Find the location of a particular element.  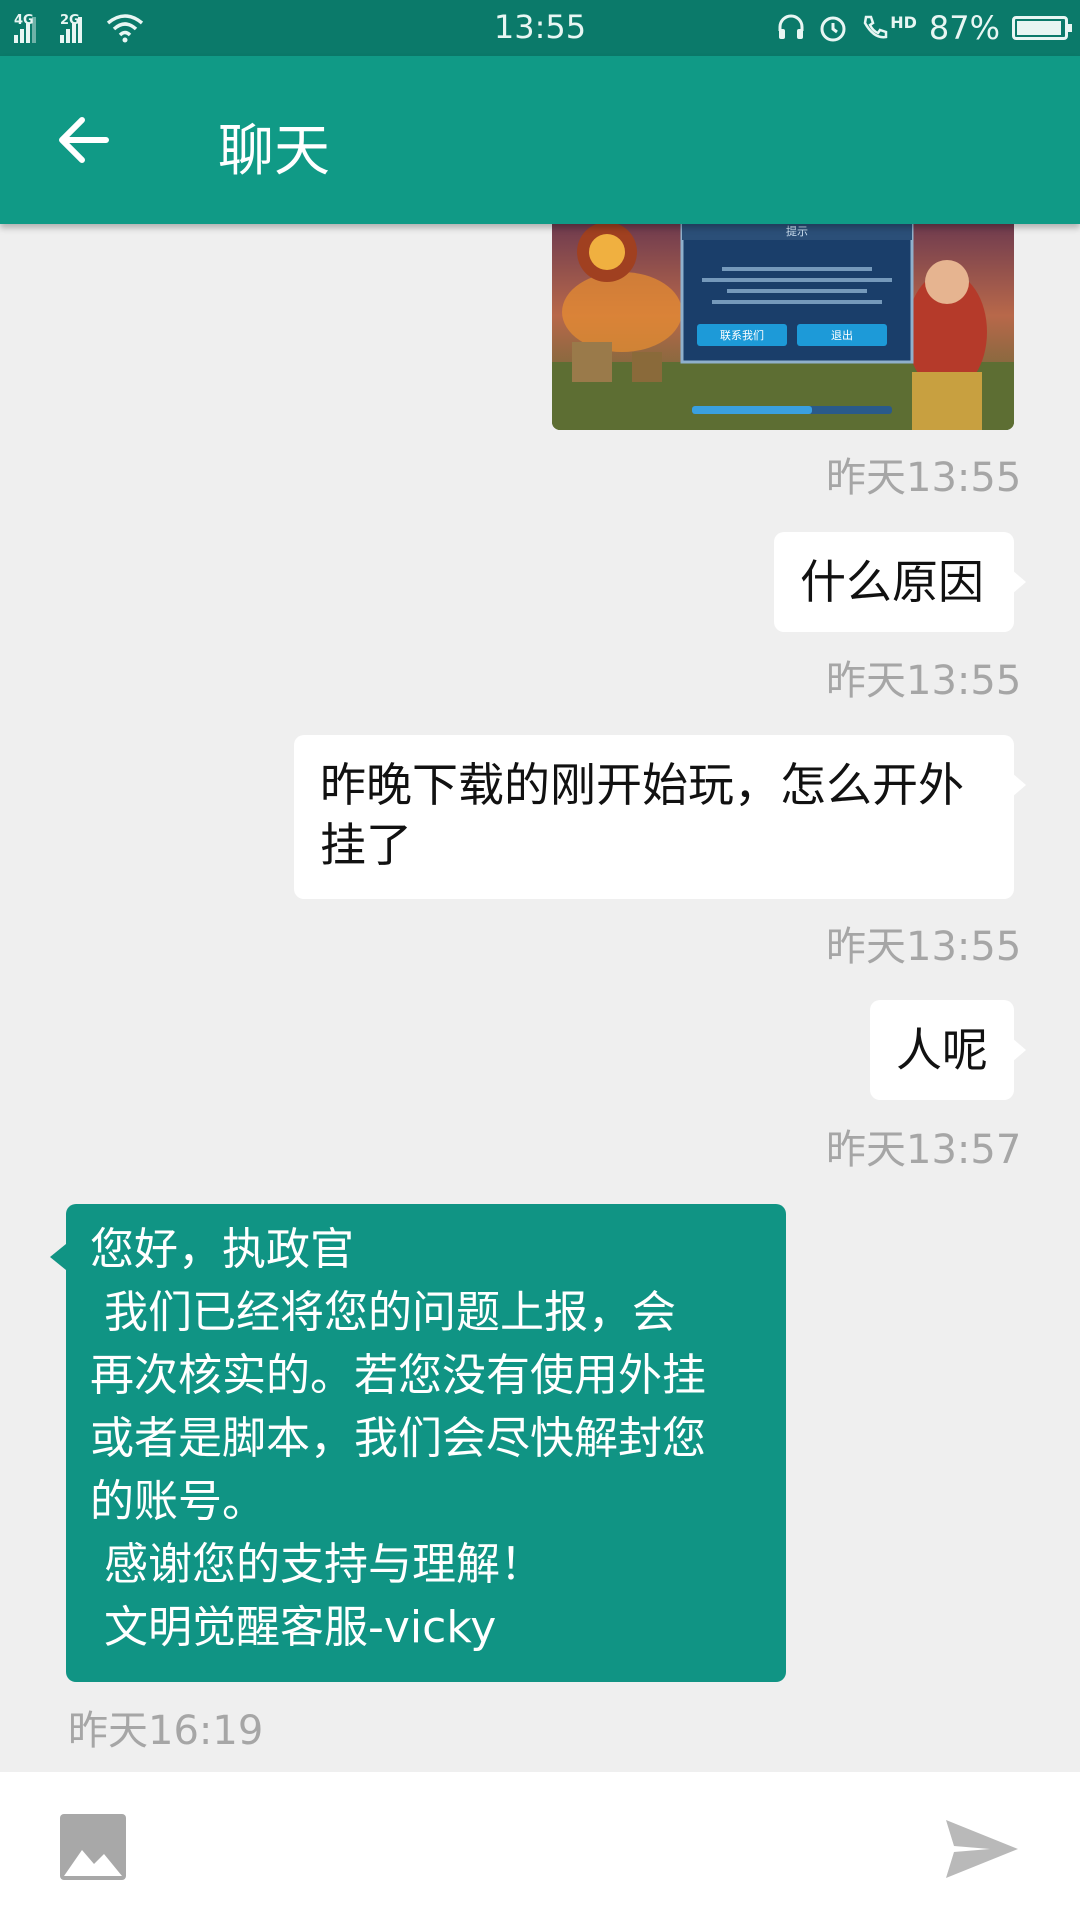

message-text-line: 我们已经将您的问题上报，会 is located at coordinates (383, 1312).